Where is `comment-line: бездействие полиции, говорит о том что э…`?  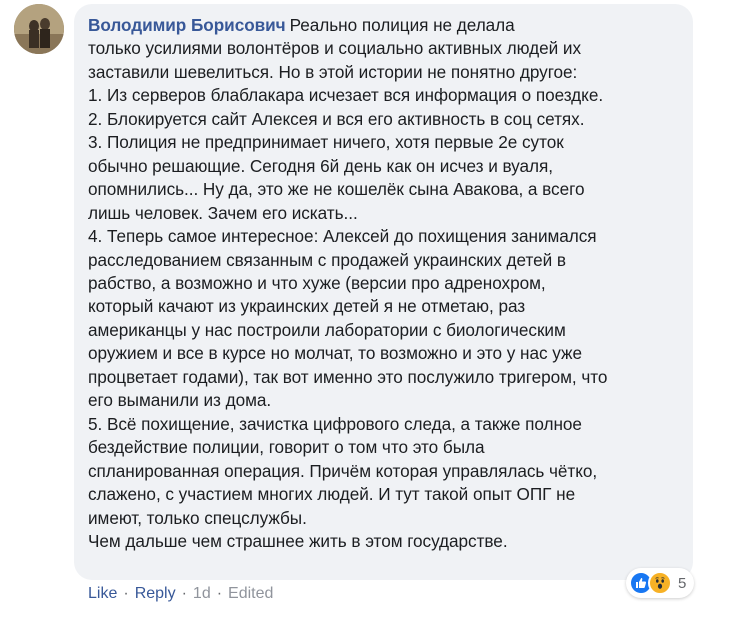 comment-line: бездействие полиции, говорит о том что э… is located at coordinates (286, 447).